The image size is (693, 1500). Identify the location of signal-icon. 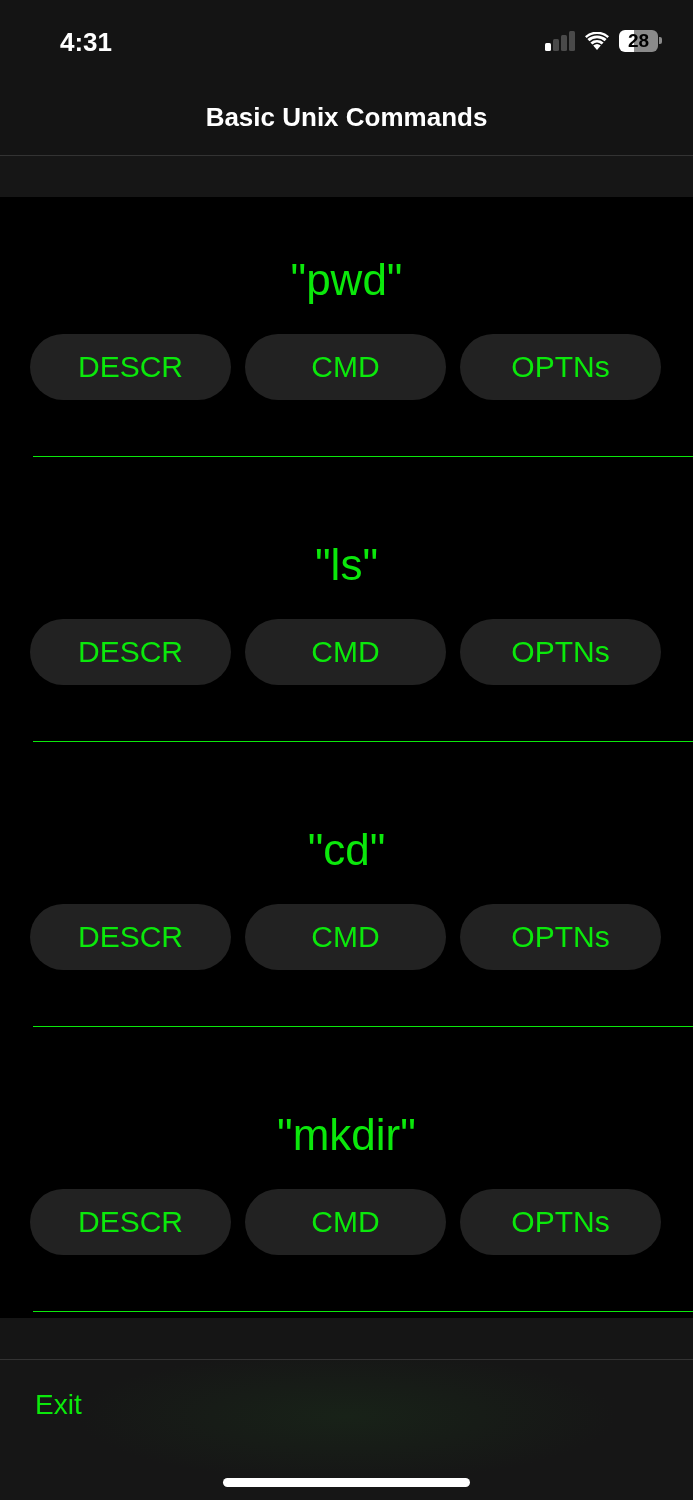
(560, 40).